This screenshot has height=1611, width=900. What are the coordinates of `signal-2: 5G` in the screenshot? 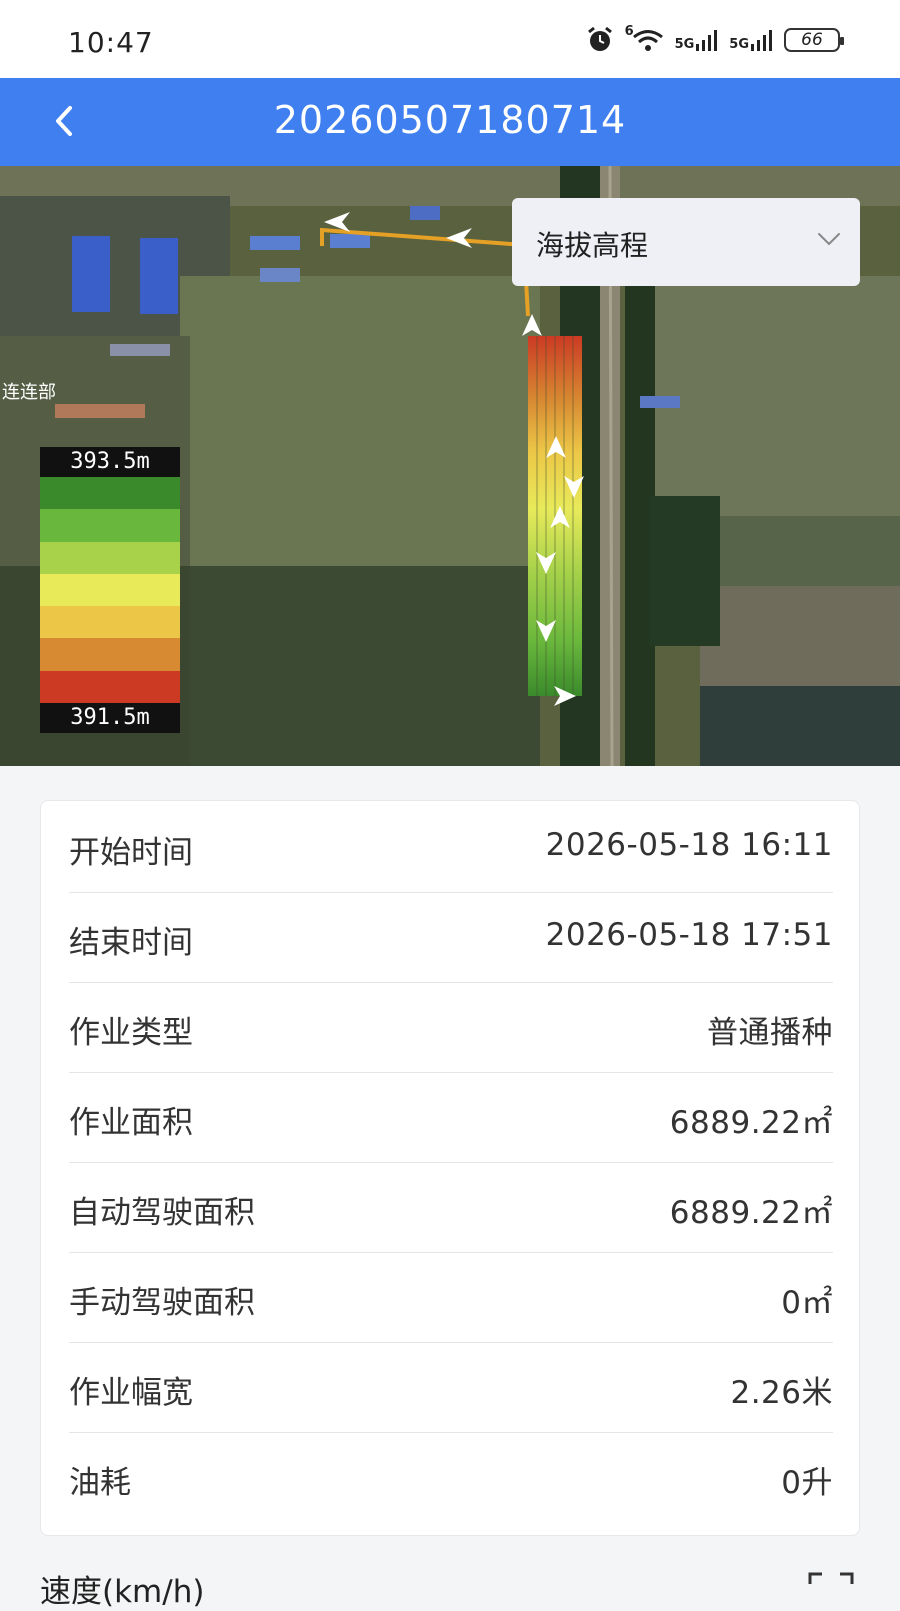 It's located at (751, 40).